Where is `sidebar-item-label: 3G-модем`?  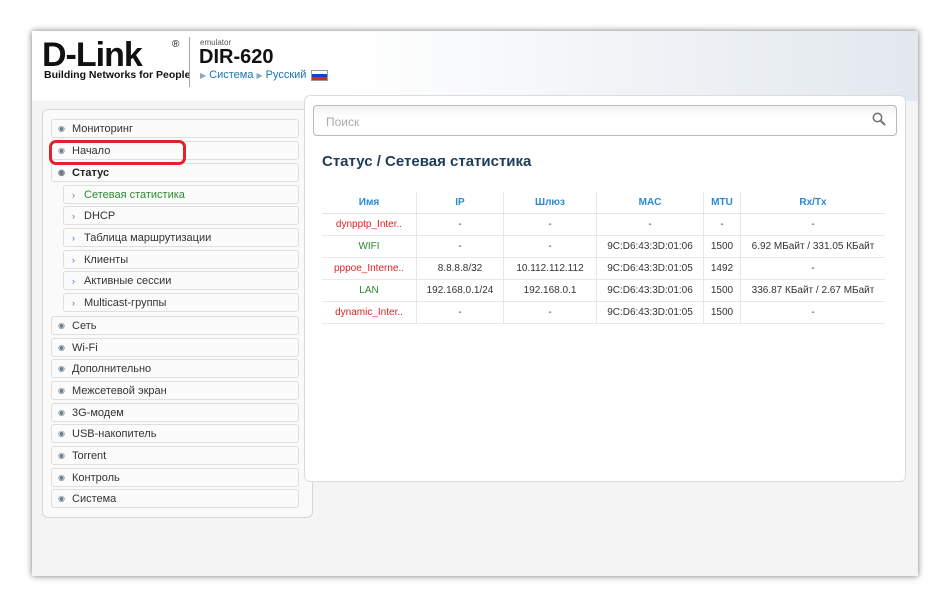 sidebar-item-label: 3G-модем is located at coordinates (98, 412).